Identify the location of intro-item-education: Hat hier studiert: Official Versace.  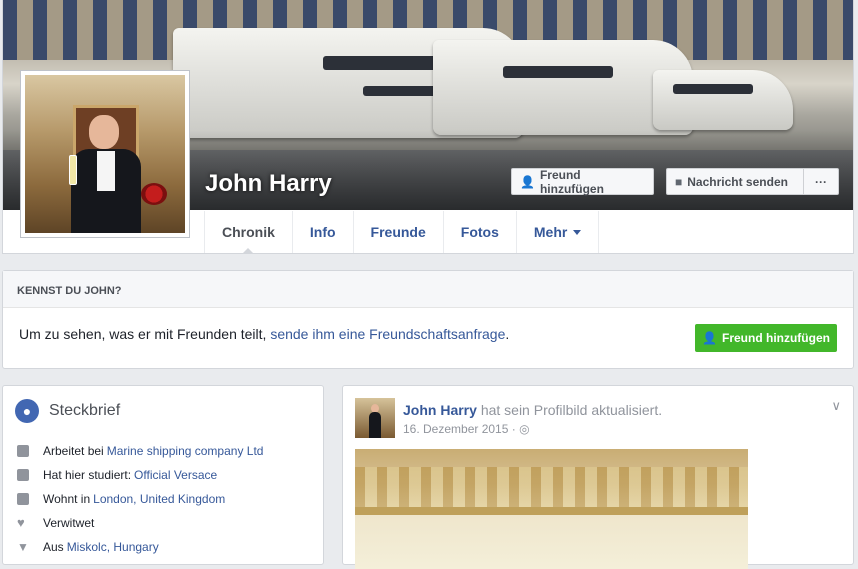
(116, 475).